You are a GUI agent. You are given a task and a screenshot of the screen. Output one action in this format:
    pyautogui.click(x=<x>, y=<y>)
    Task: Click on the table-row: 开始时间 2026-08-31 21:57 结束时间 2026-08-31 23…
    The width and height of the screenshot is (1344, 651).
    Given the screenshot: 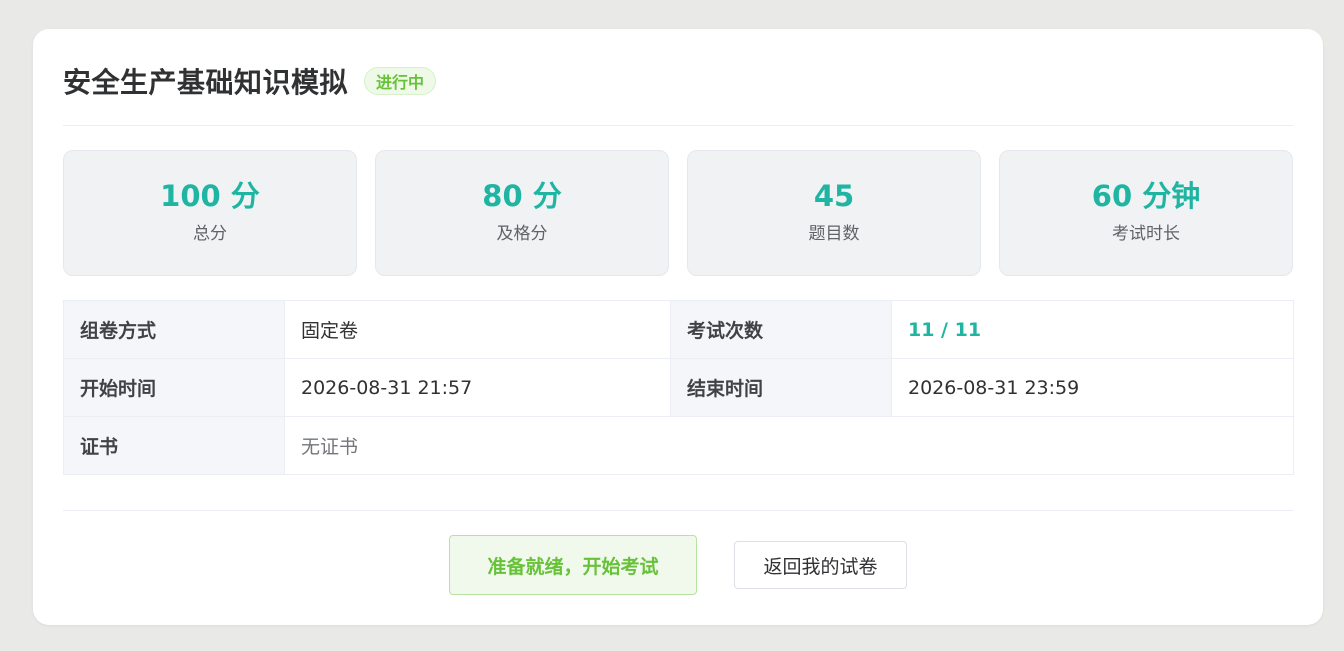 What is the action you would take?
    pyautogui.click(x=678, y=387)
    